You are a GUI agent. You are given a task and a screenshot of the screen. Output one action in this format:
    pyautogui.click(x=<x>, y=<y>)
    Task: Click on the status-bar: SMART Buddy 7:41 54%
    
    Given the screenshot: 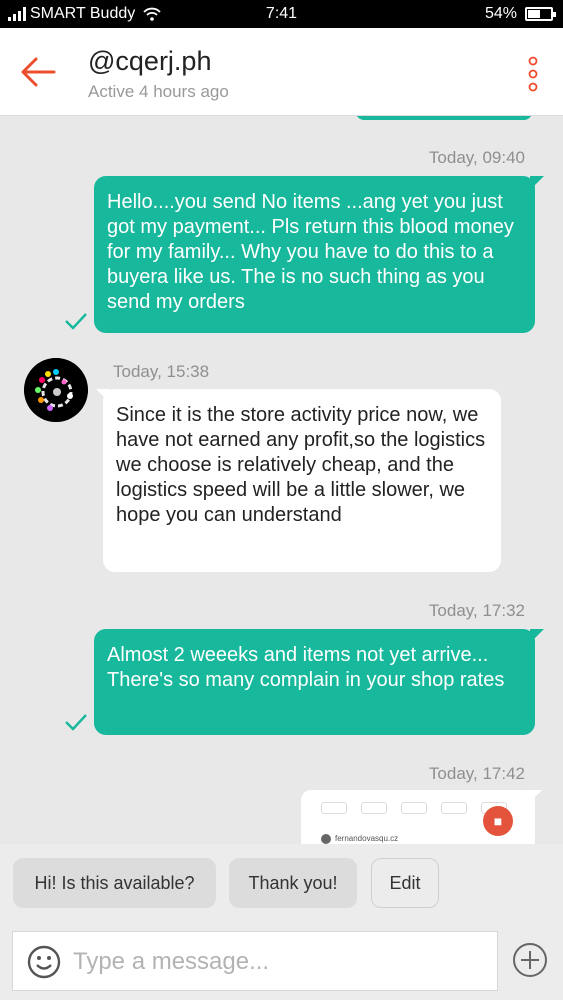 What is the action you would take?
    pyautogui.click(x=281, y=14)
    